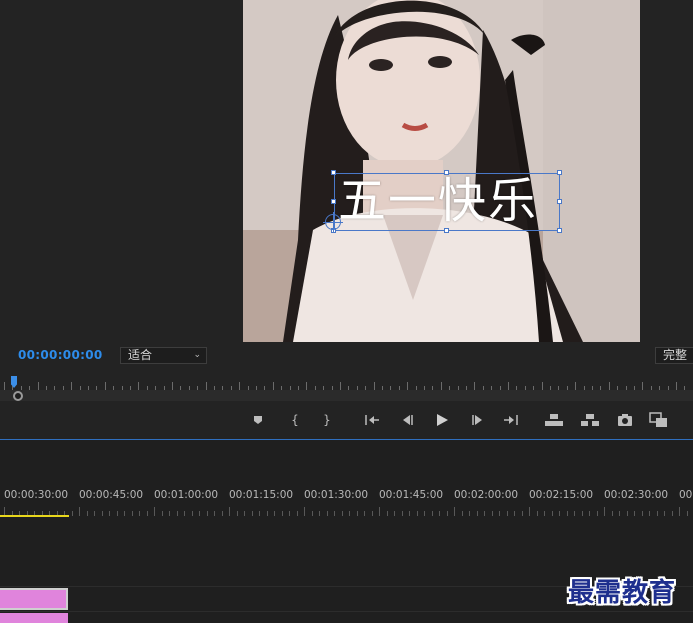  What do you see at coordinates (346, 511) in the screenshot?
I see `timeline-time-ruler` at bounding box center [346, 511].